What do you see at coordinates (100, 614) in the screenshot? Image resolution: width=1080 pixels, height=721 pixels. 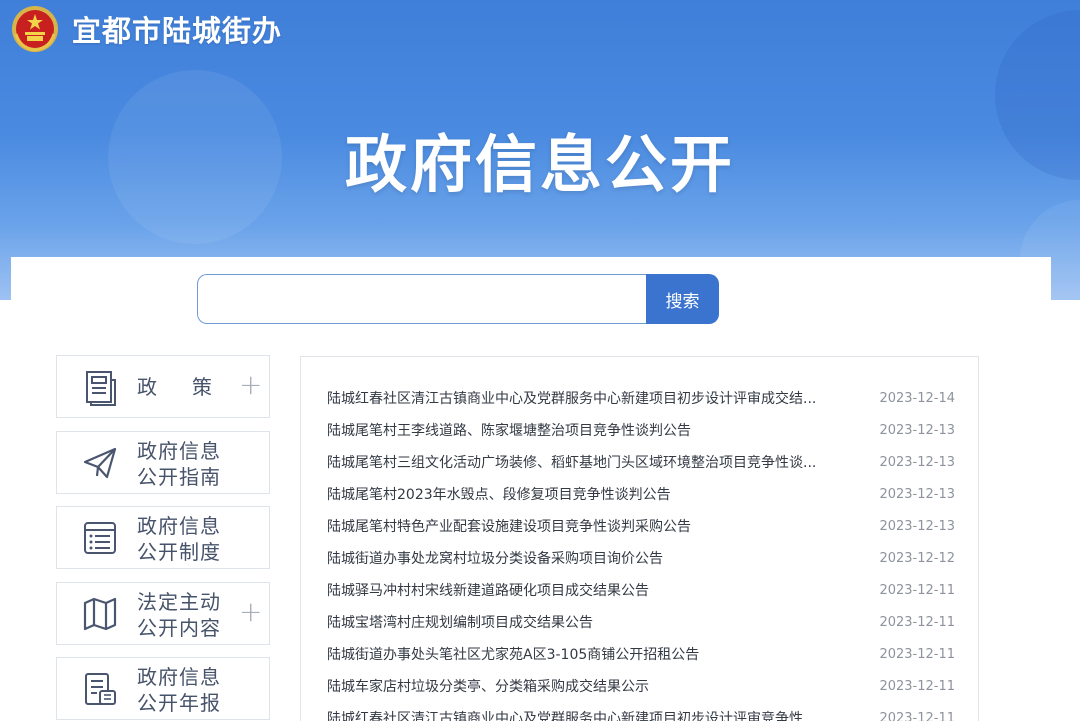 I see `map-icon` at bounding box center [100, 614].